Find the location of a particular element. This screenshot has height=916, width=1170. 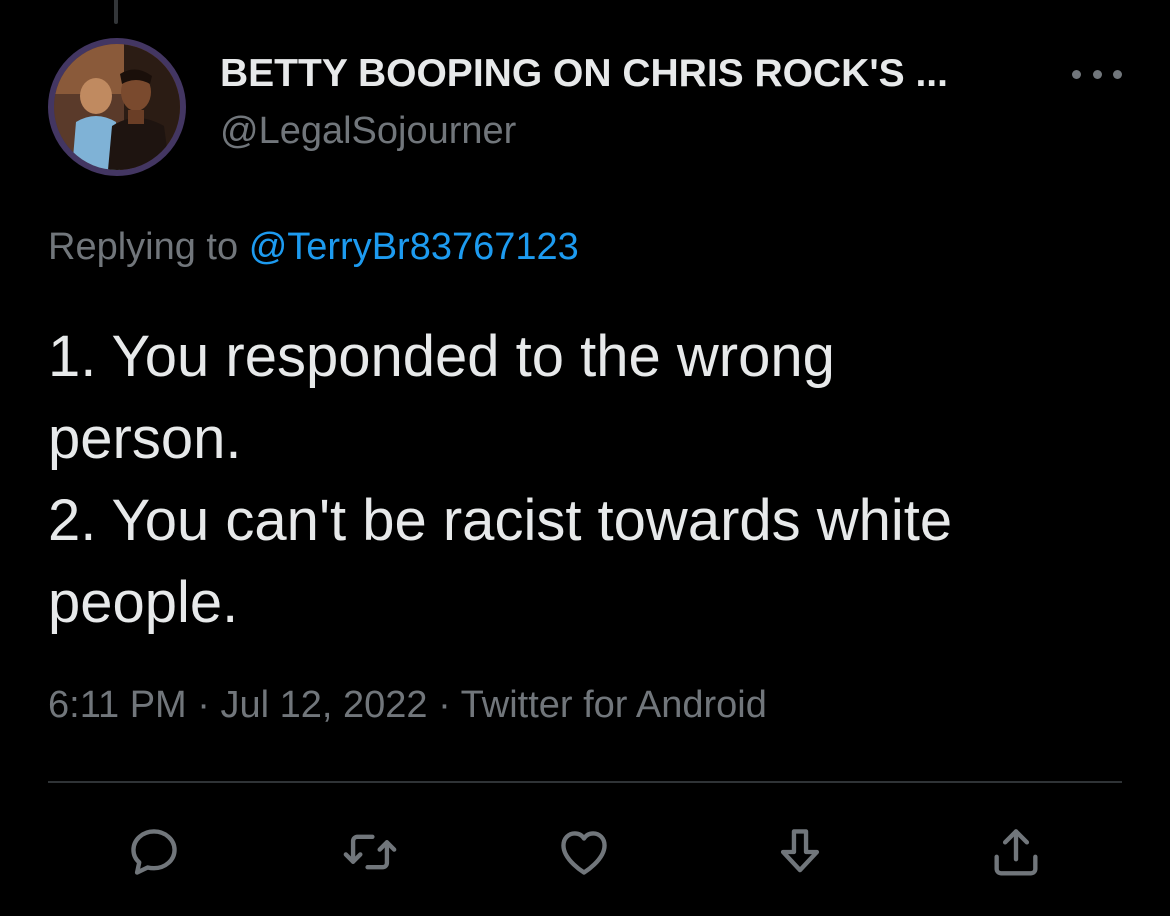

share-button is located at coordinates (1016, 852).